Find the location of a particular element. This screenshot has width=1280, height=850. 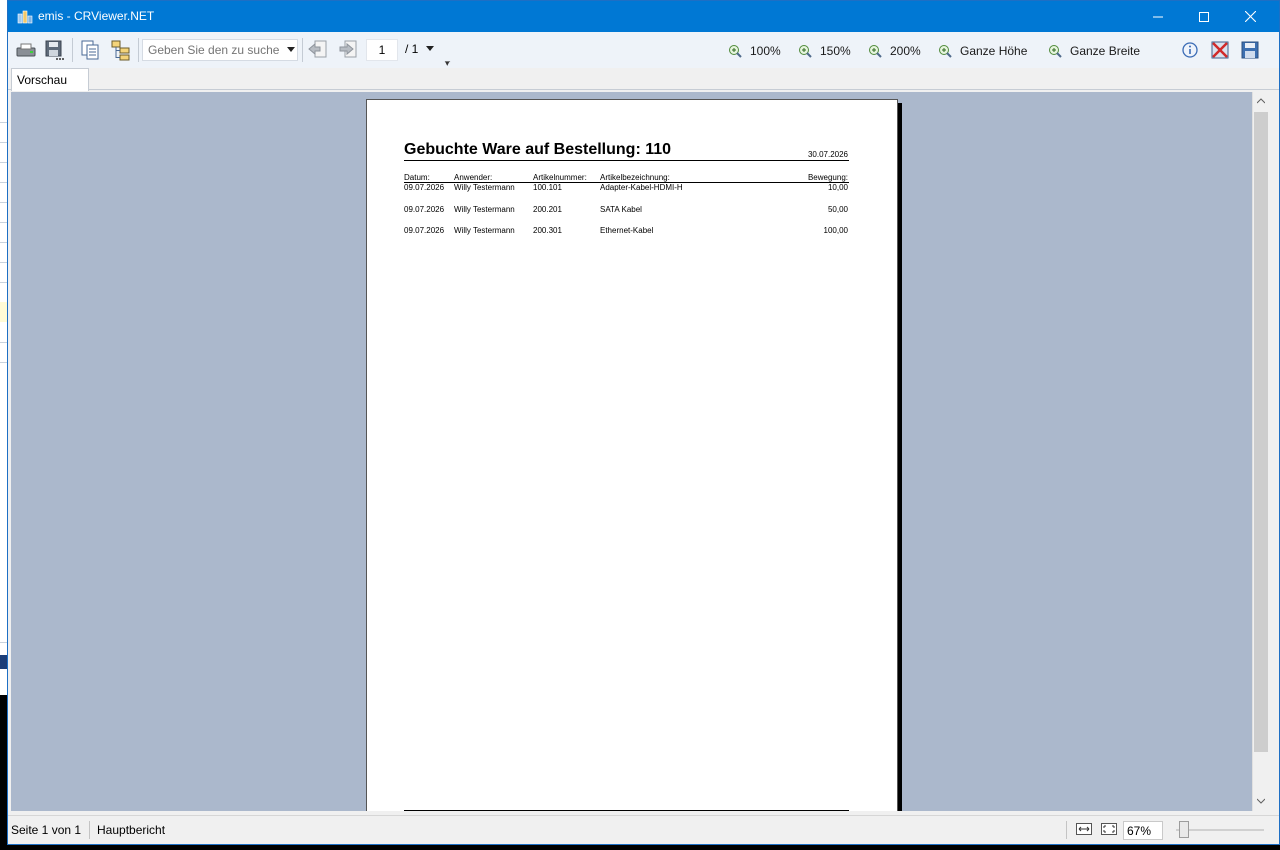

printer-icon is located at coordinates (26, 50).